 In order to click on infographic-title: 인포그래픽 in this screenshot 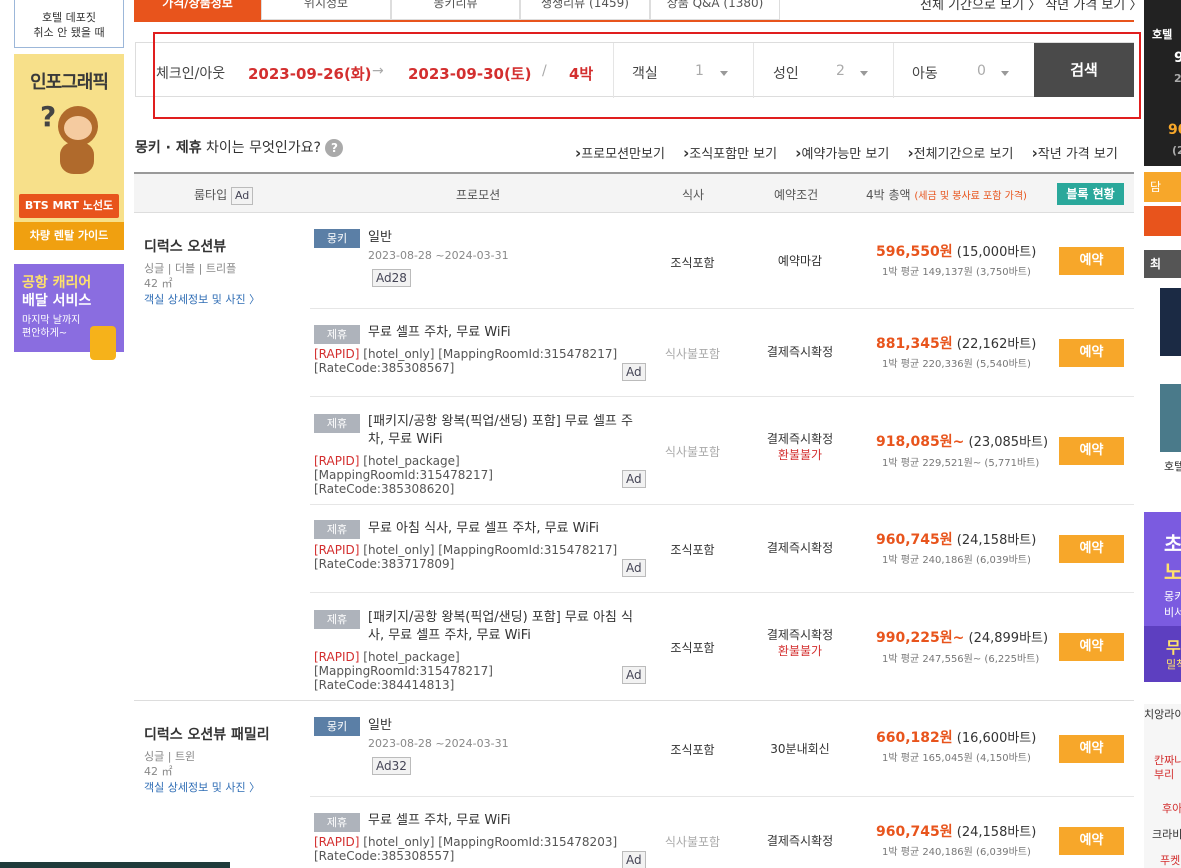, I will do `click(69, 82)`.